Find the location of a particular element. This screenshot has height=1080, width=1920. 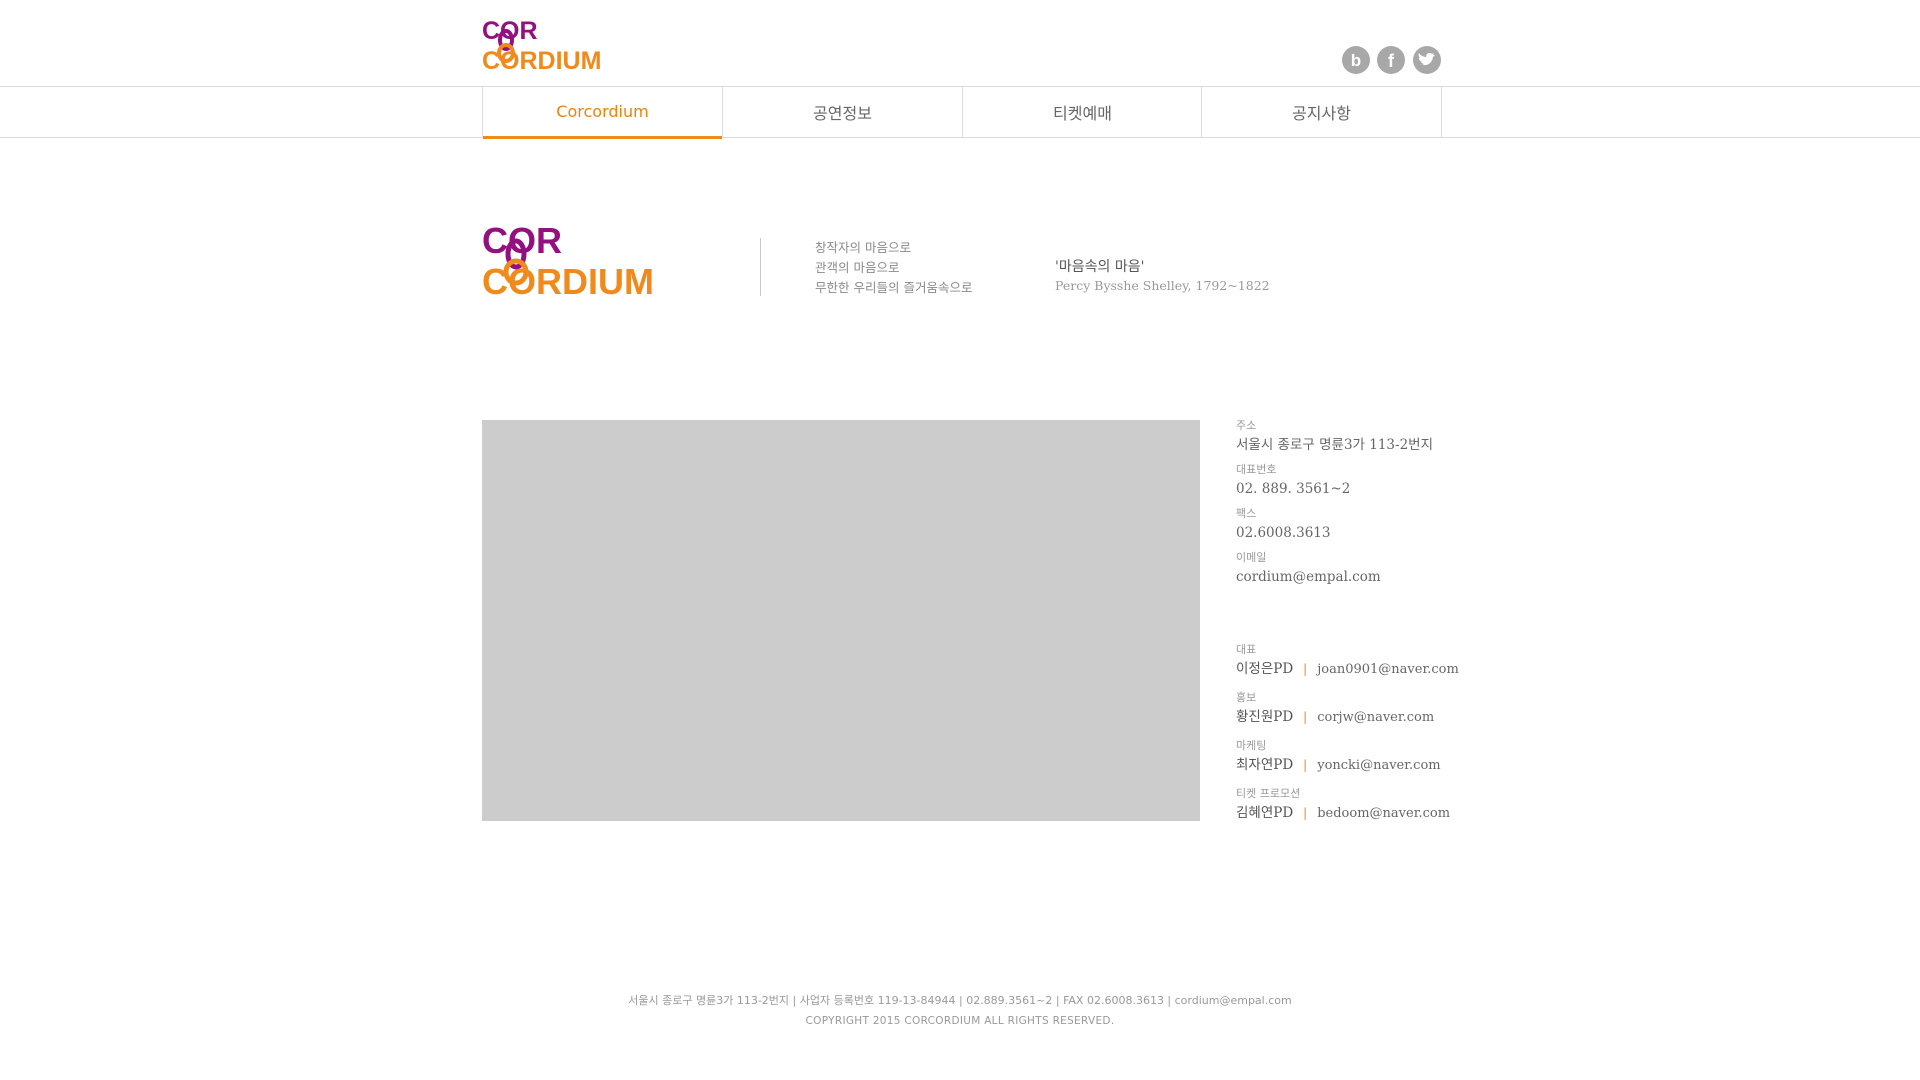

staff-name: 김혜연PD is located at coordinates (1265, 813).